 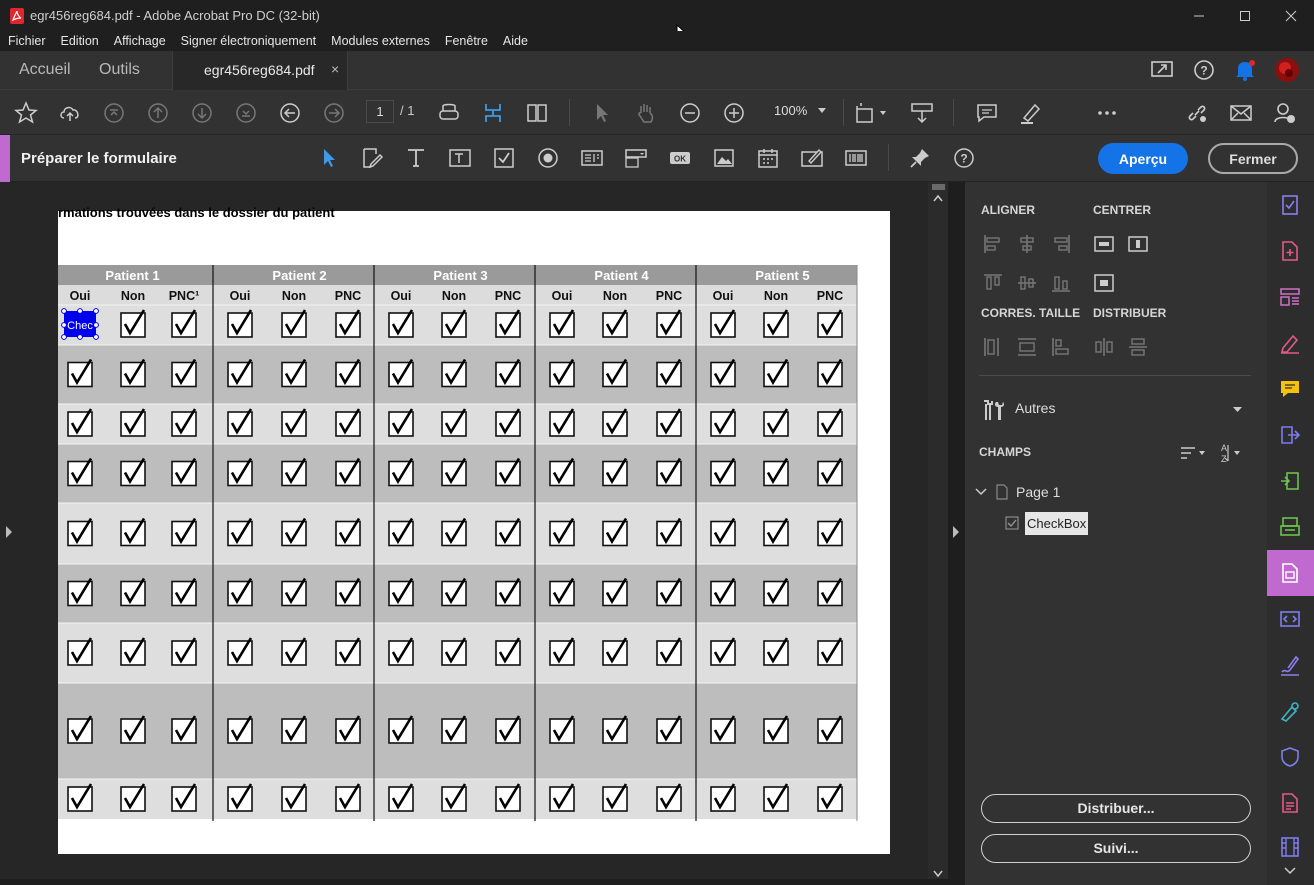 I want to click on help-icon: ?, so click(x=1204, y=70).